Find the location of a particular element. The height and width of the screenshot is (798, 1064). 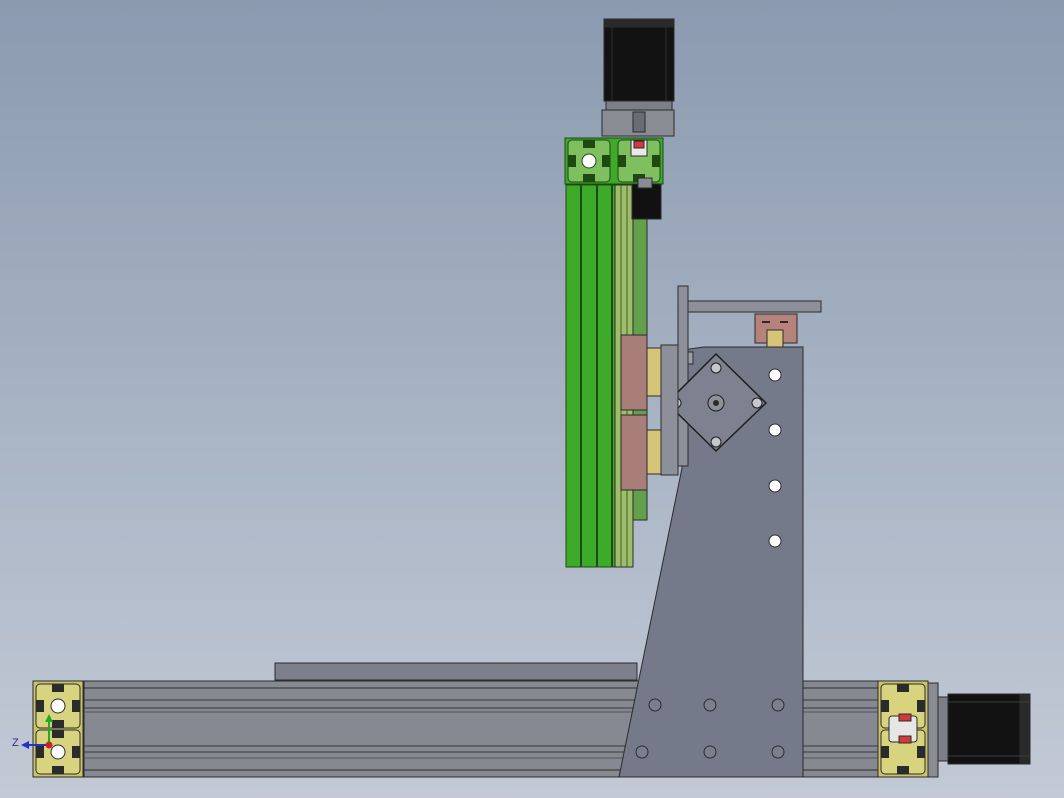

z-top-profile is located at coordinates (614, 161).